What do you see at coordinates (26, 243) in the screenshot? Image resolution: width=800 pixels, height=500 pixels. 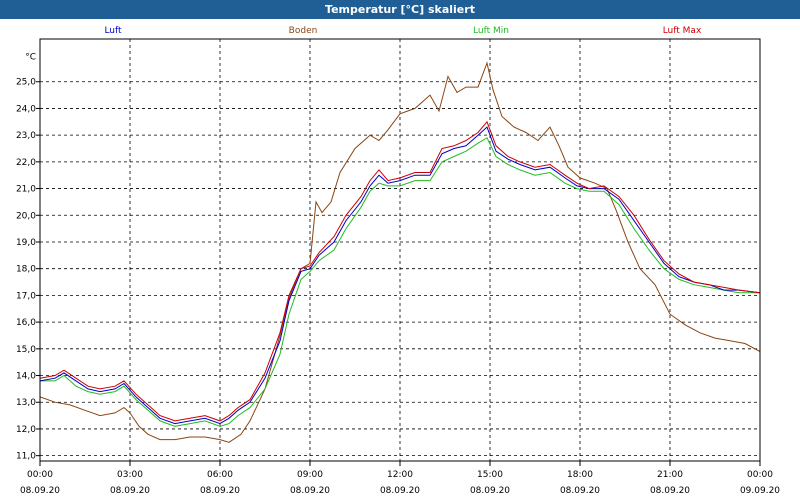 I see `y-tick-label: 19,0` at bounding box center [26, 243].